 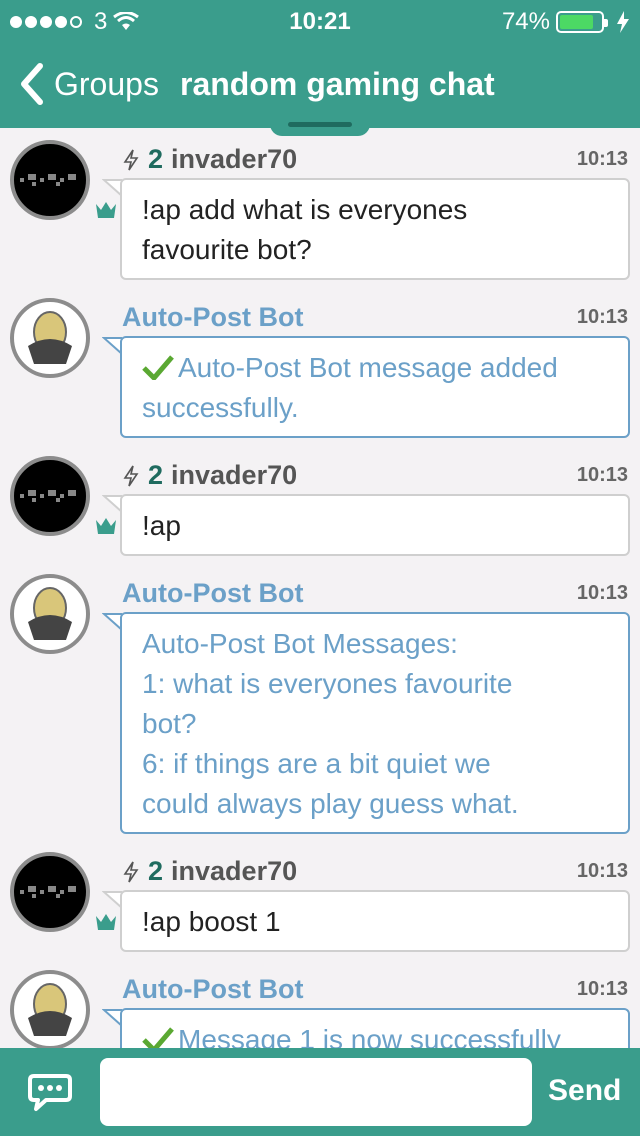 I want to click on page-title: random gaming chat, so click(x=337, y=84).